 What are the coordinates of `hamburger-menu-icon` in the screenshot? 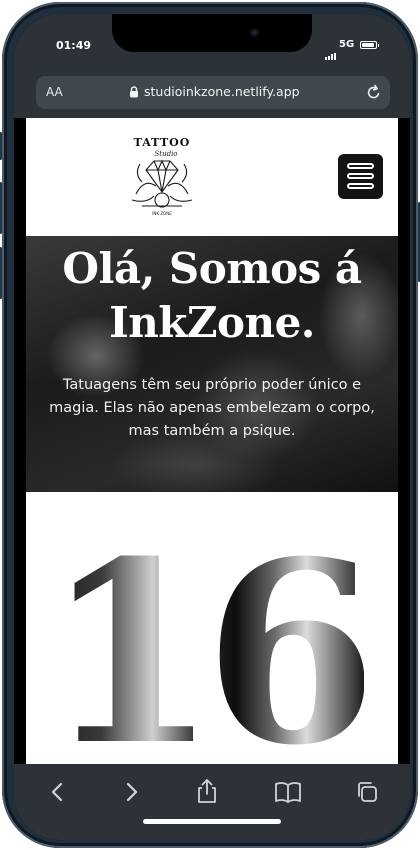 It's located at (360, 176).